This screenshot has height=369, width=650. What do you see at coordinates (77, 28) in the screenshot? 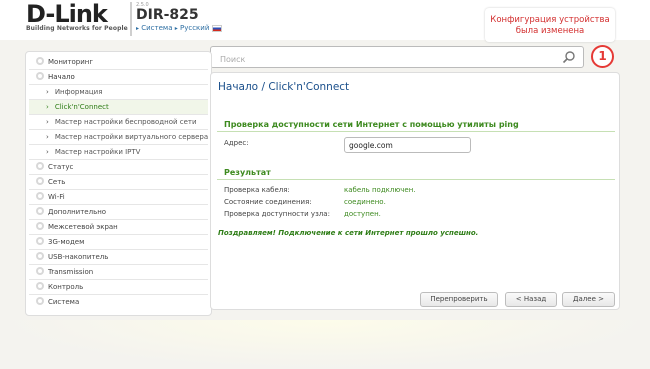
I see `brand-tagline: Building Networks for People` at bounding box center [77, 28].